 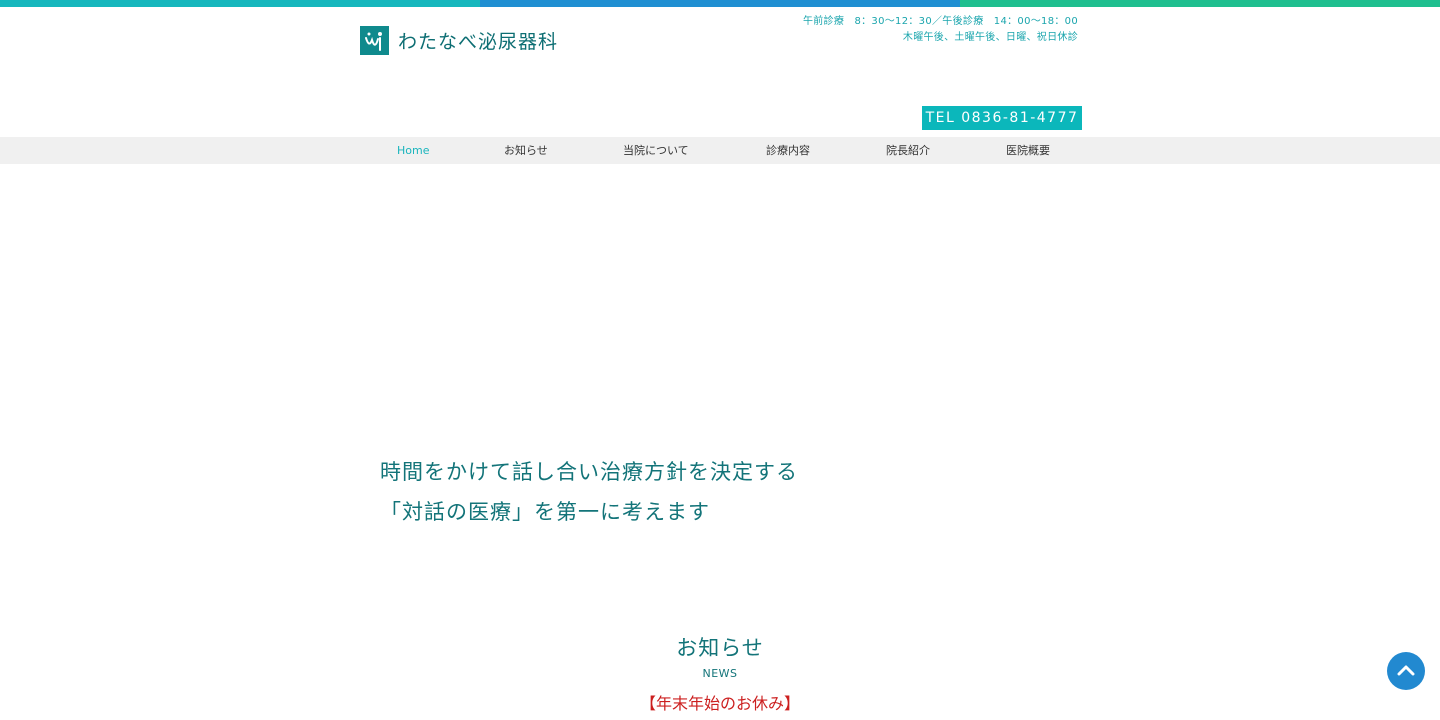 I want to click on site-logo-link: わたなべ泌尿器科, so click(x=459, y=40).